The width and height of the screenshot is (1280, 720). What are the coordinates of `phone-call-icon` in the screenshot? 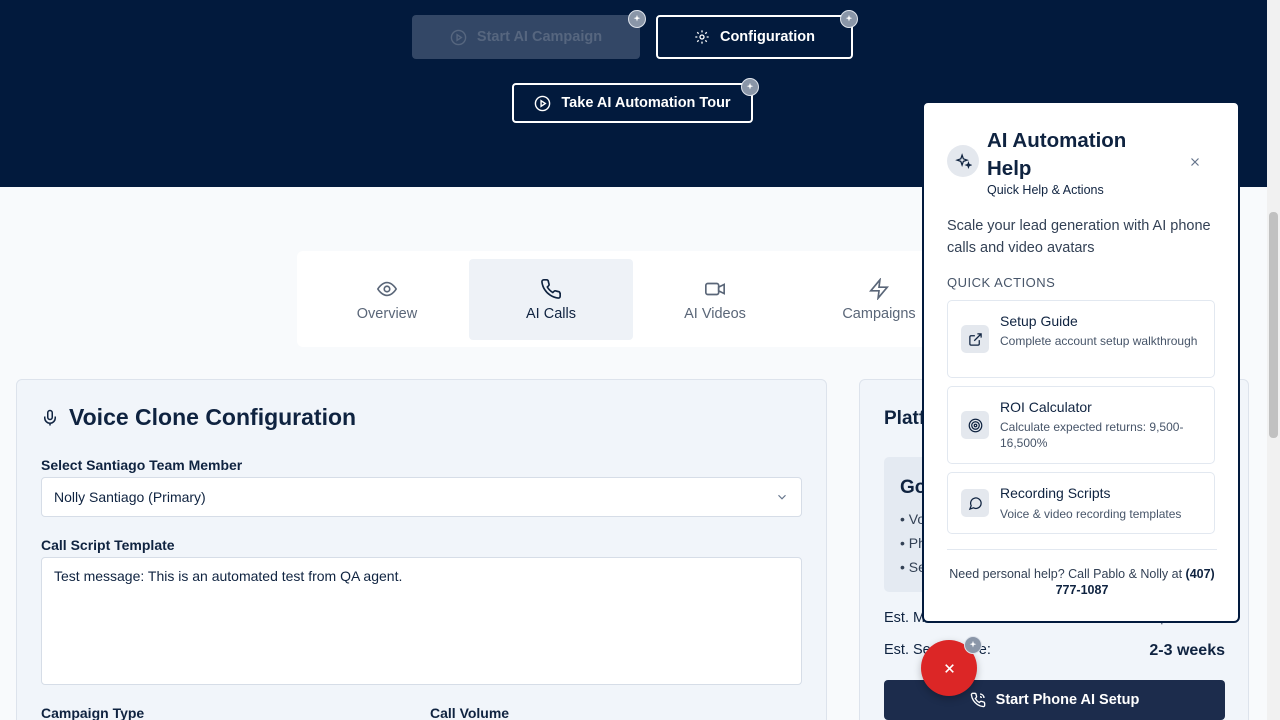 It's located at (977, 700).